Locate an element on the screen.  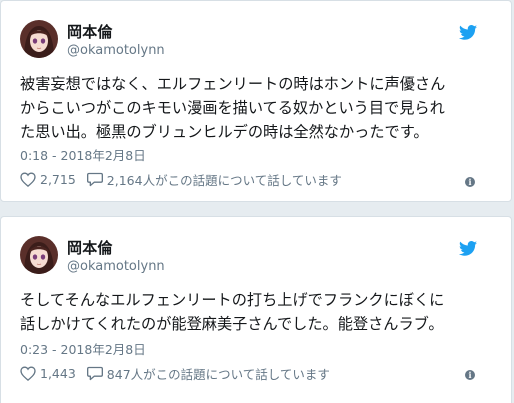
conversation-count: 847人がこの話題について話しています is located at coordinates (218, 374).